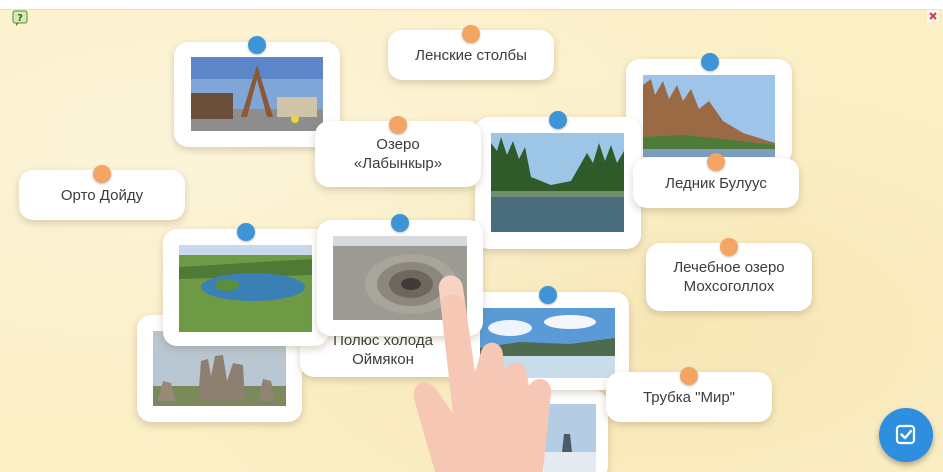 The width and height of the screenshot is (943, 472). What do you see at coordinates (398, 144) in the screenshot?
I see `label-text: Озеро` at bounding box center [398, 144].